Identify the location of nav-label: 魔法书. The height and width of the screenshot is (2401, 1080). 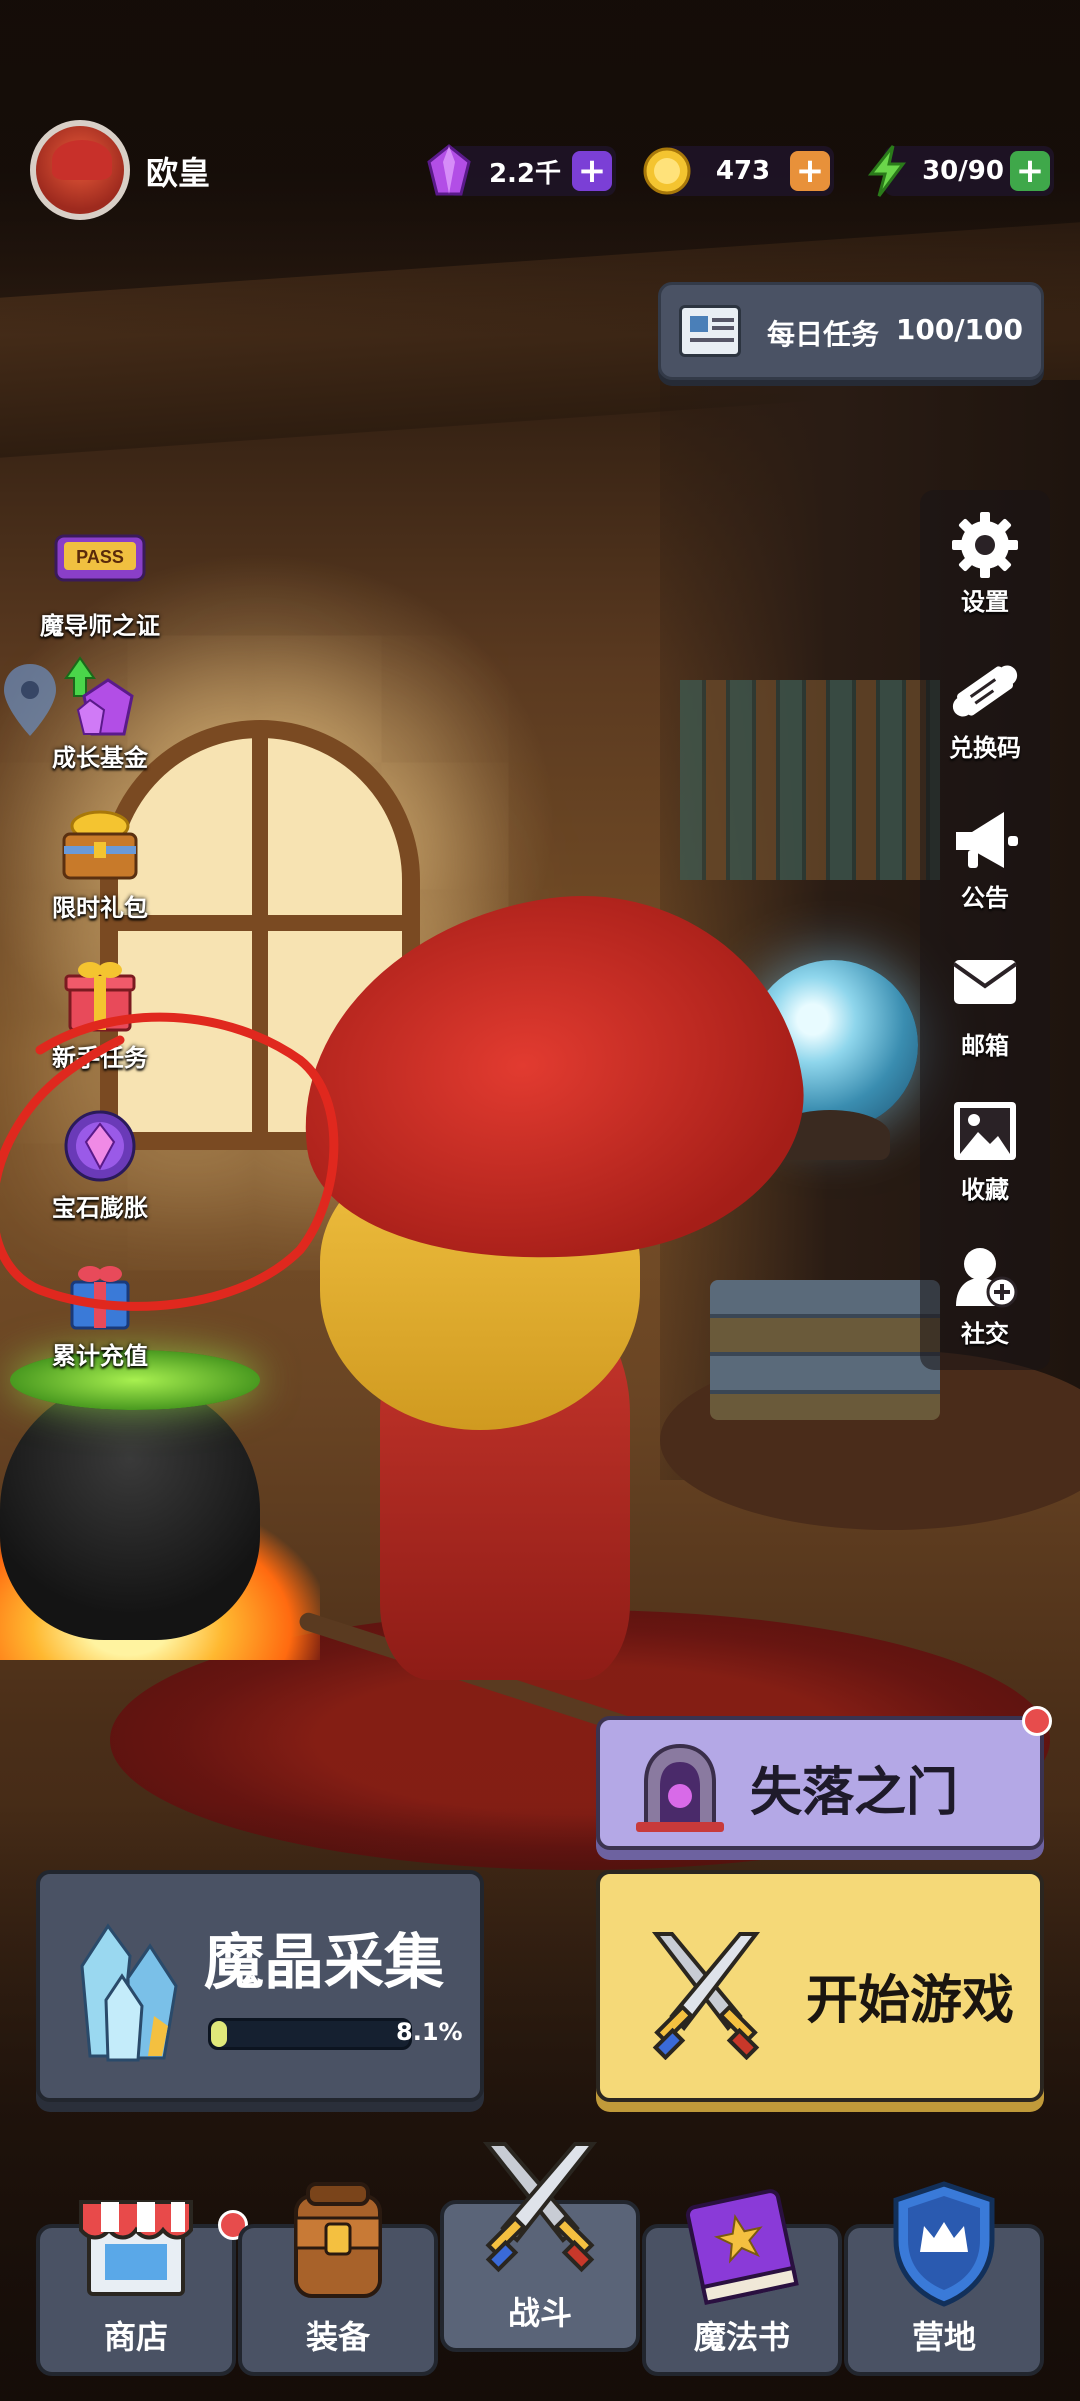
(741, 2337).